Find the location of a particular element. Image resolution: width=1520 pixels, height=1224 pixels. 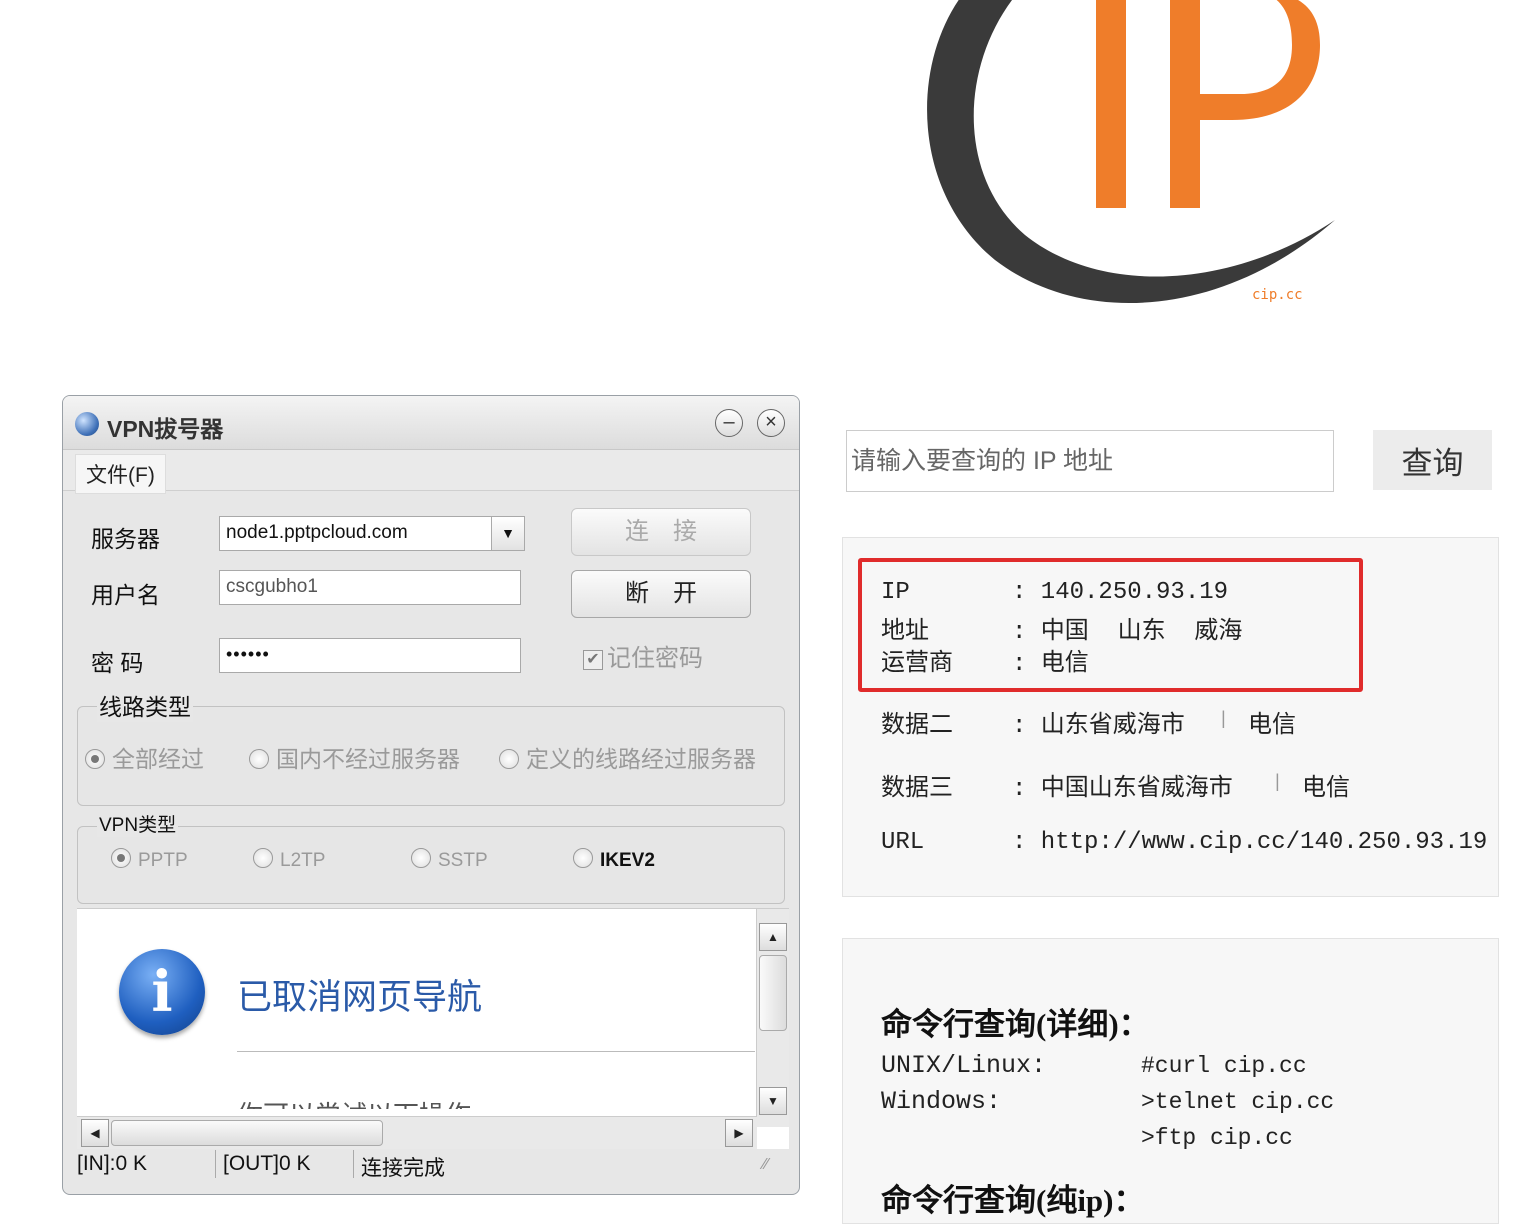

menu-file: 文件(F) is located at coordinates (120, 474).